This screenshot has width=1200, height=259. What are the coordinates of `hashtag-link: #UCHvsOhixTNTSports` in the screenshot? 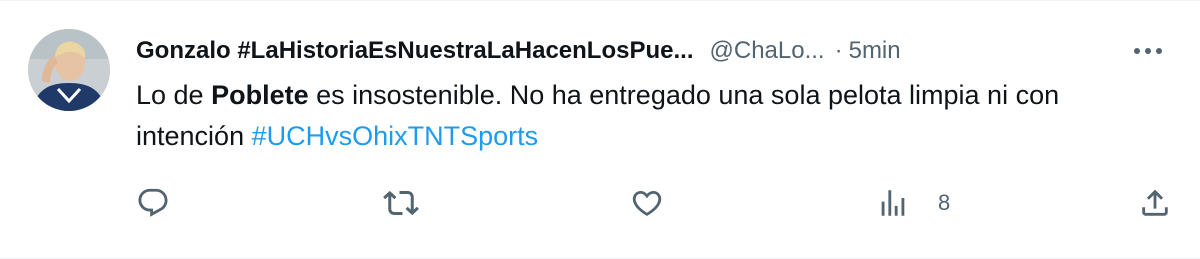 It's located at (395, 136).